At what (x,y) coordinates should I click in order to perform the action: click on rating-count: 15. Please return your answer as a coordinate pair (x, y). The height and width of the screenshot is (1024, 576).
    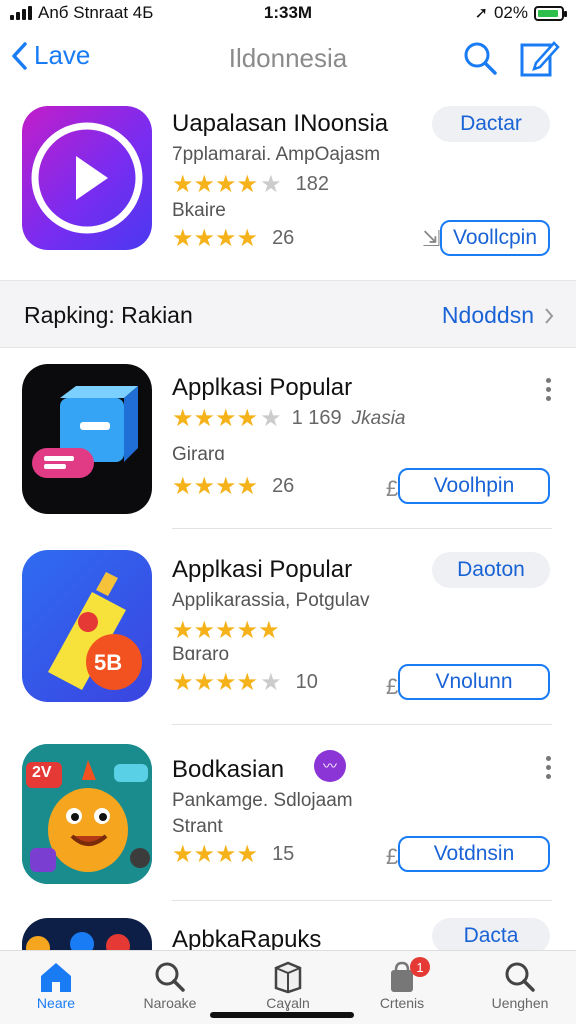
    Looking at the image, I should click on (283, 854).